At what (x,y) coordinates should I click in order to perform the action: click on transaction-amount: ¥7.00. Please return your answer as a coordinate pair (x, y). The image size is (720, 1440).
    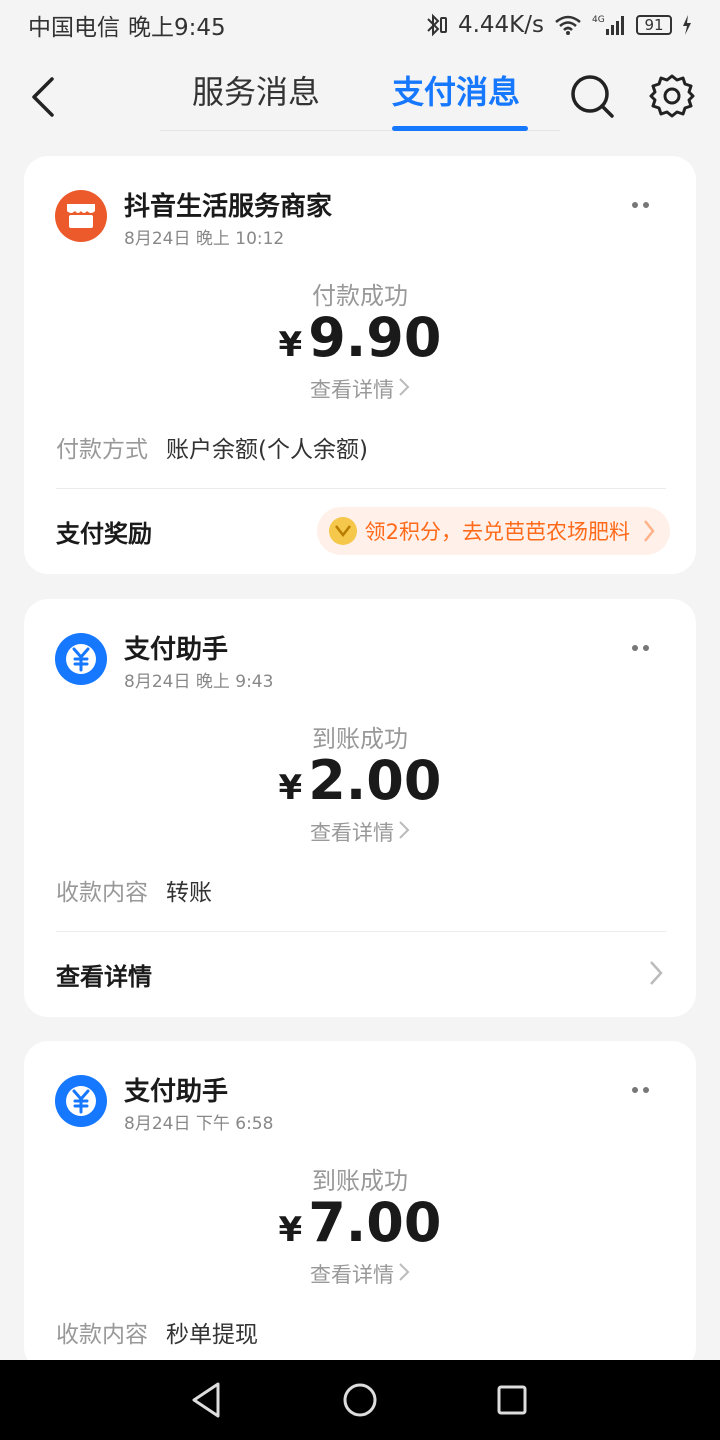
    Looking at the image, I should click on (360, 1222).